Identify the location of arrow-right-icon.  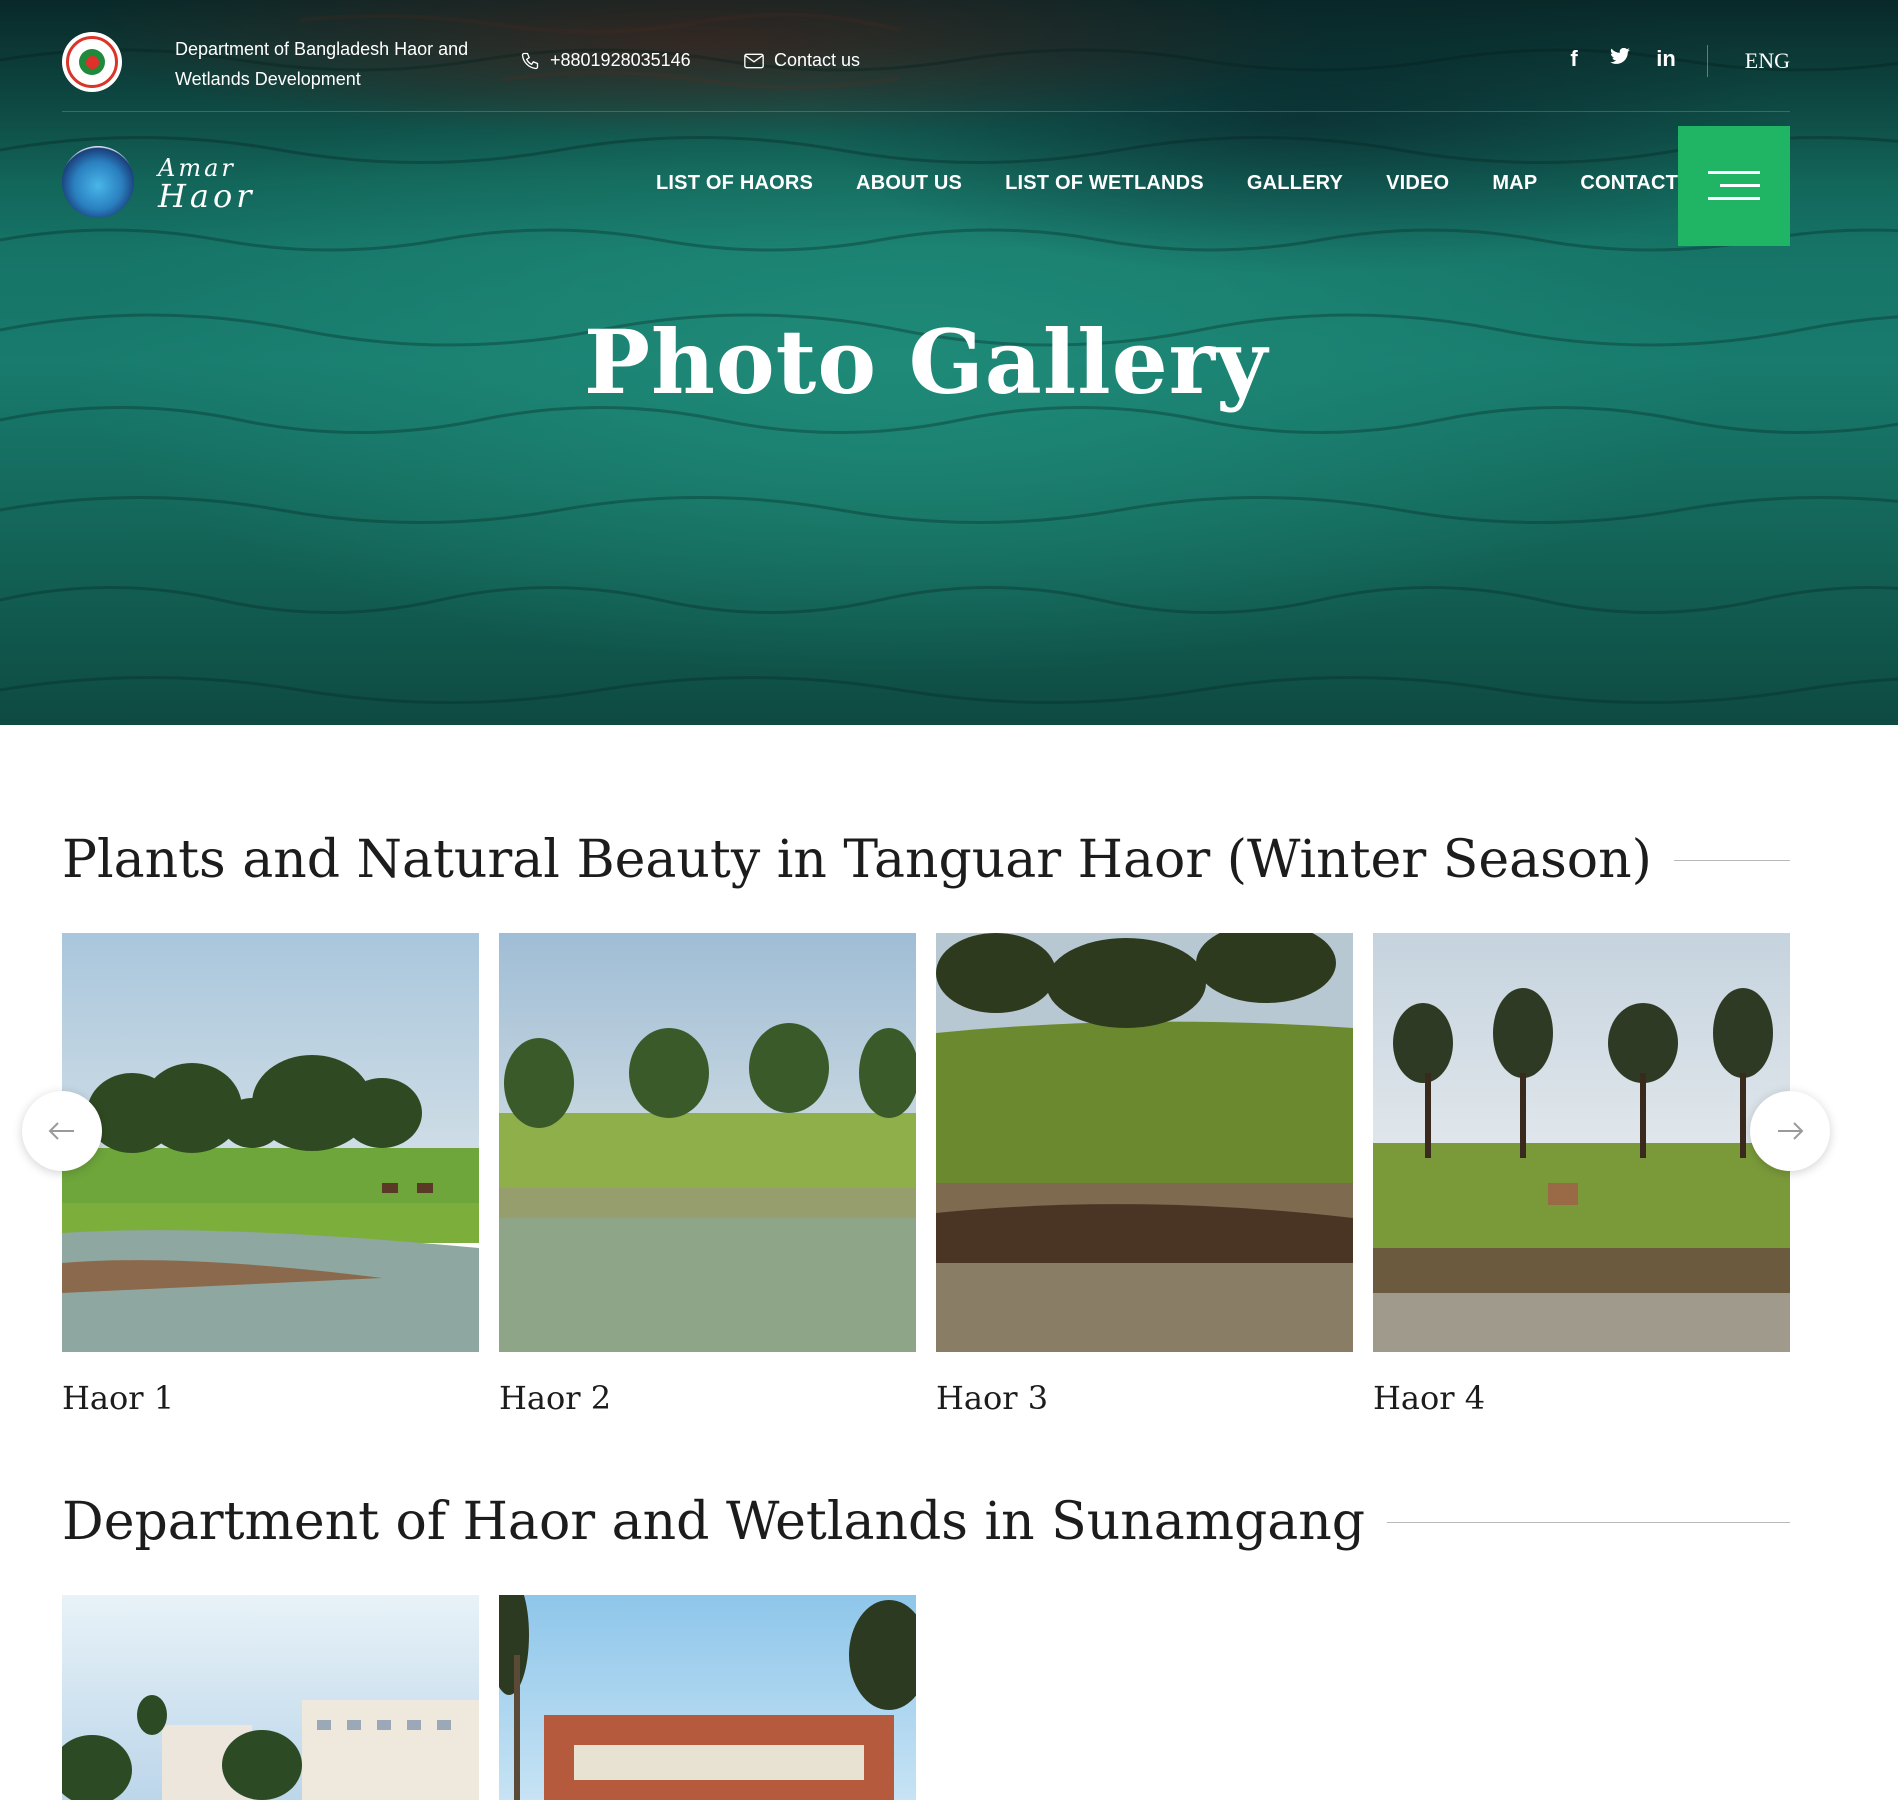
(1791, 1131).